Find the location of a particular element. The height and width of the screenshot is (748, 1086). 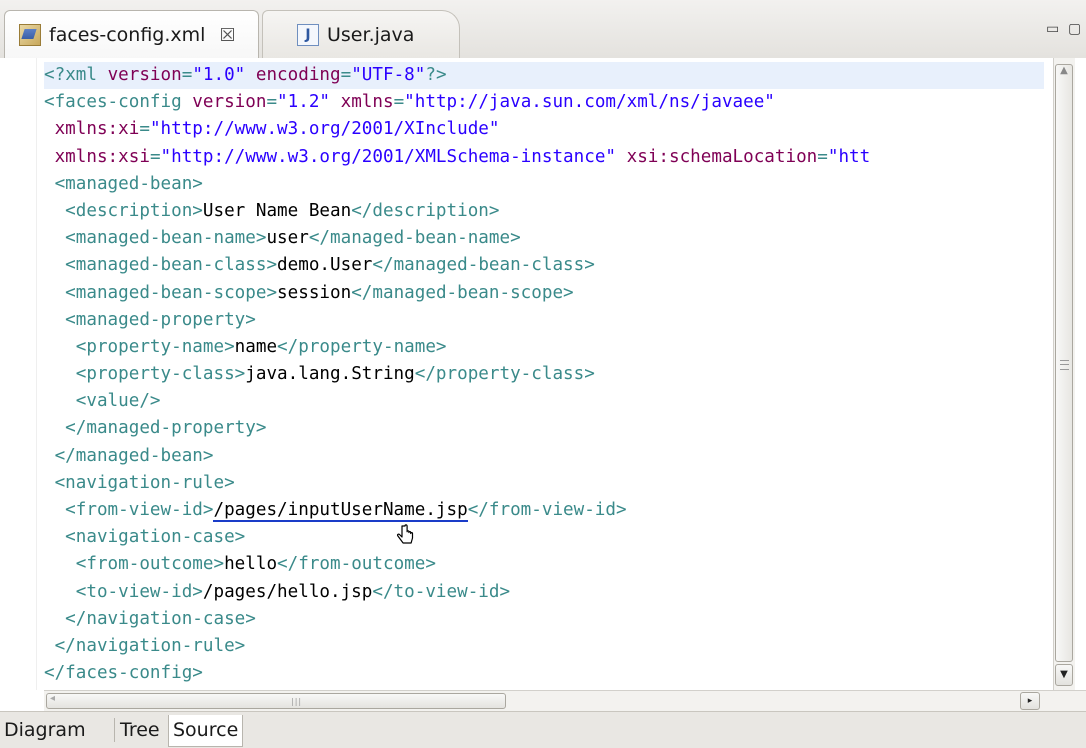

code-token: "1.2" is located at coordinates (304, 102).